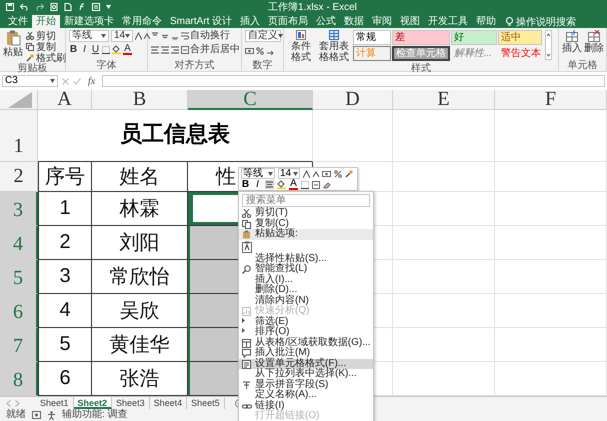  I want to click on group-label: 数字, so click(263, 65).